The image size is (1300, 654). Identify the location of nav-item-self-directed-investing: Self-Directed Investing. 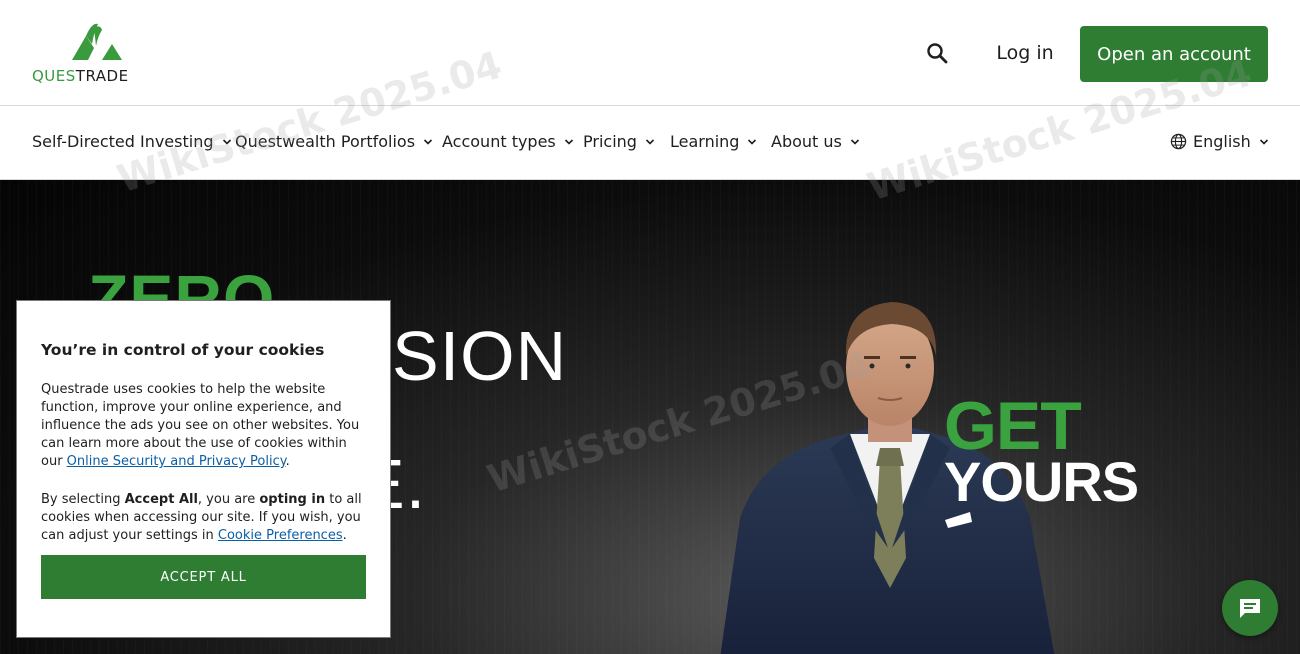
(132, 141).